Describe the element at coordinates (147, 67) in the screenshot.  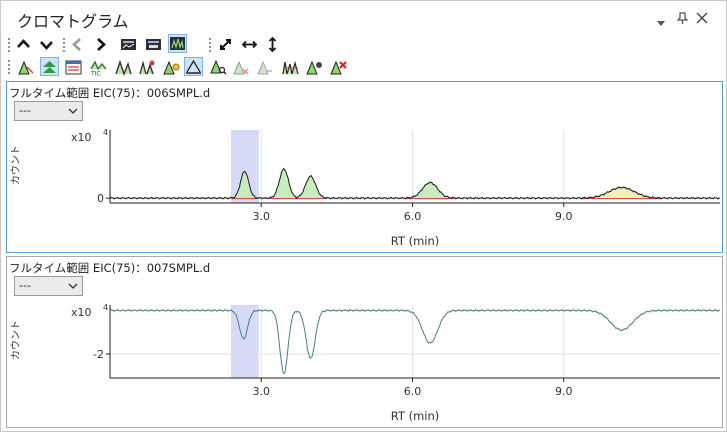
I see `spectrum-icon` at that location.